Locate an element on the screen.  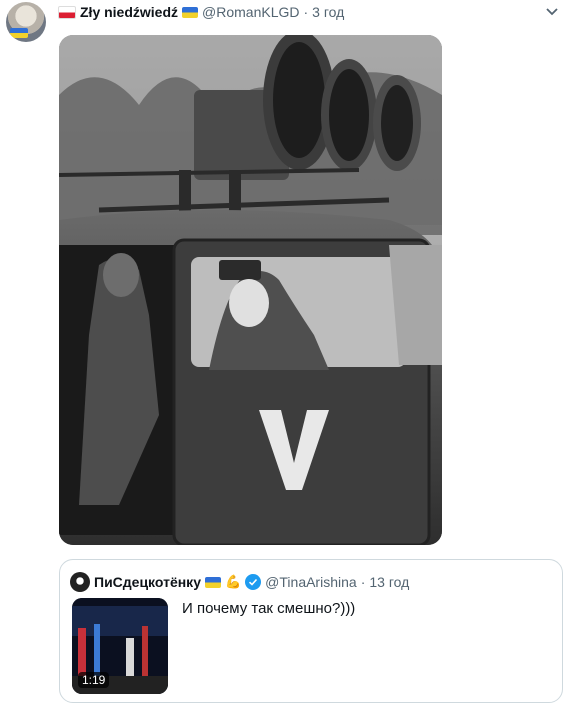
chevron-down-icon is located at coordinates (552, 12).